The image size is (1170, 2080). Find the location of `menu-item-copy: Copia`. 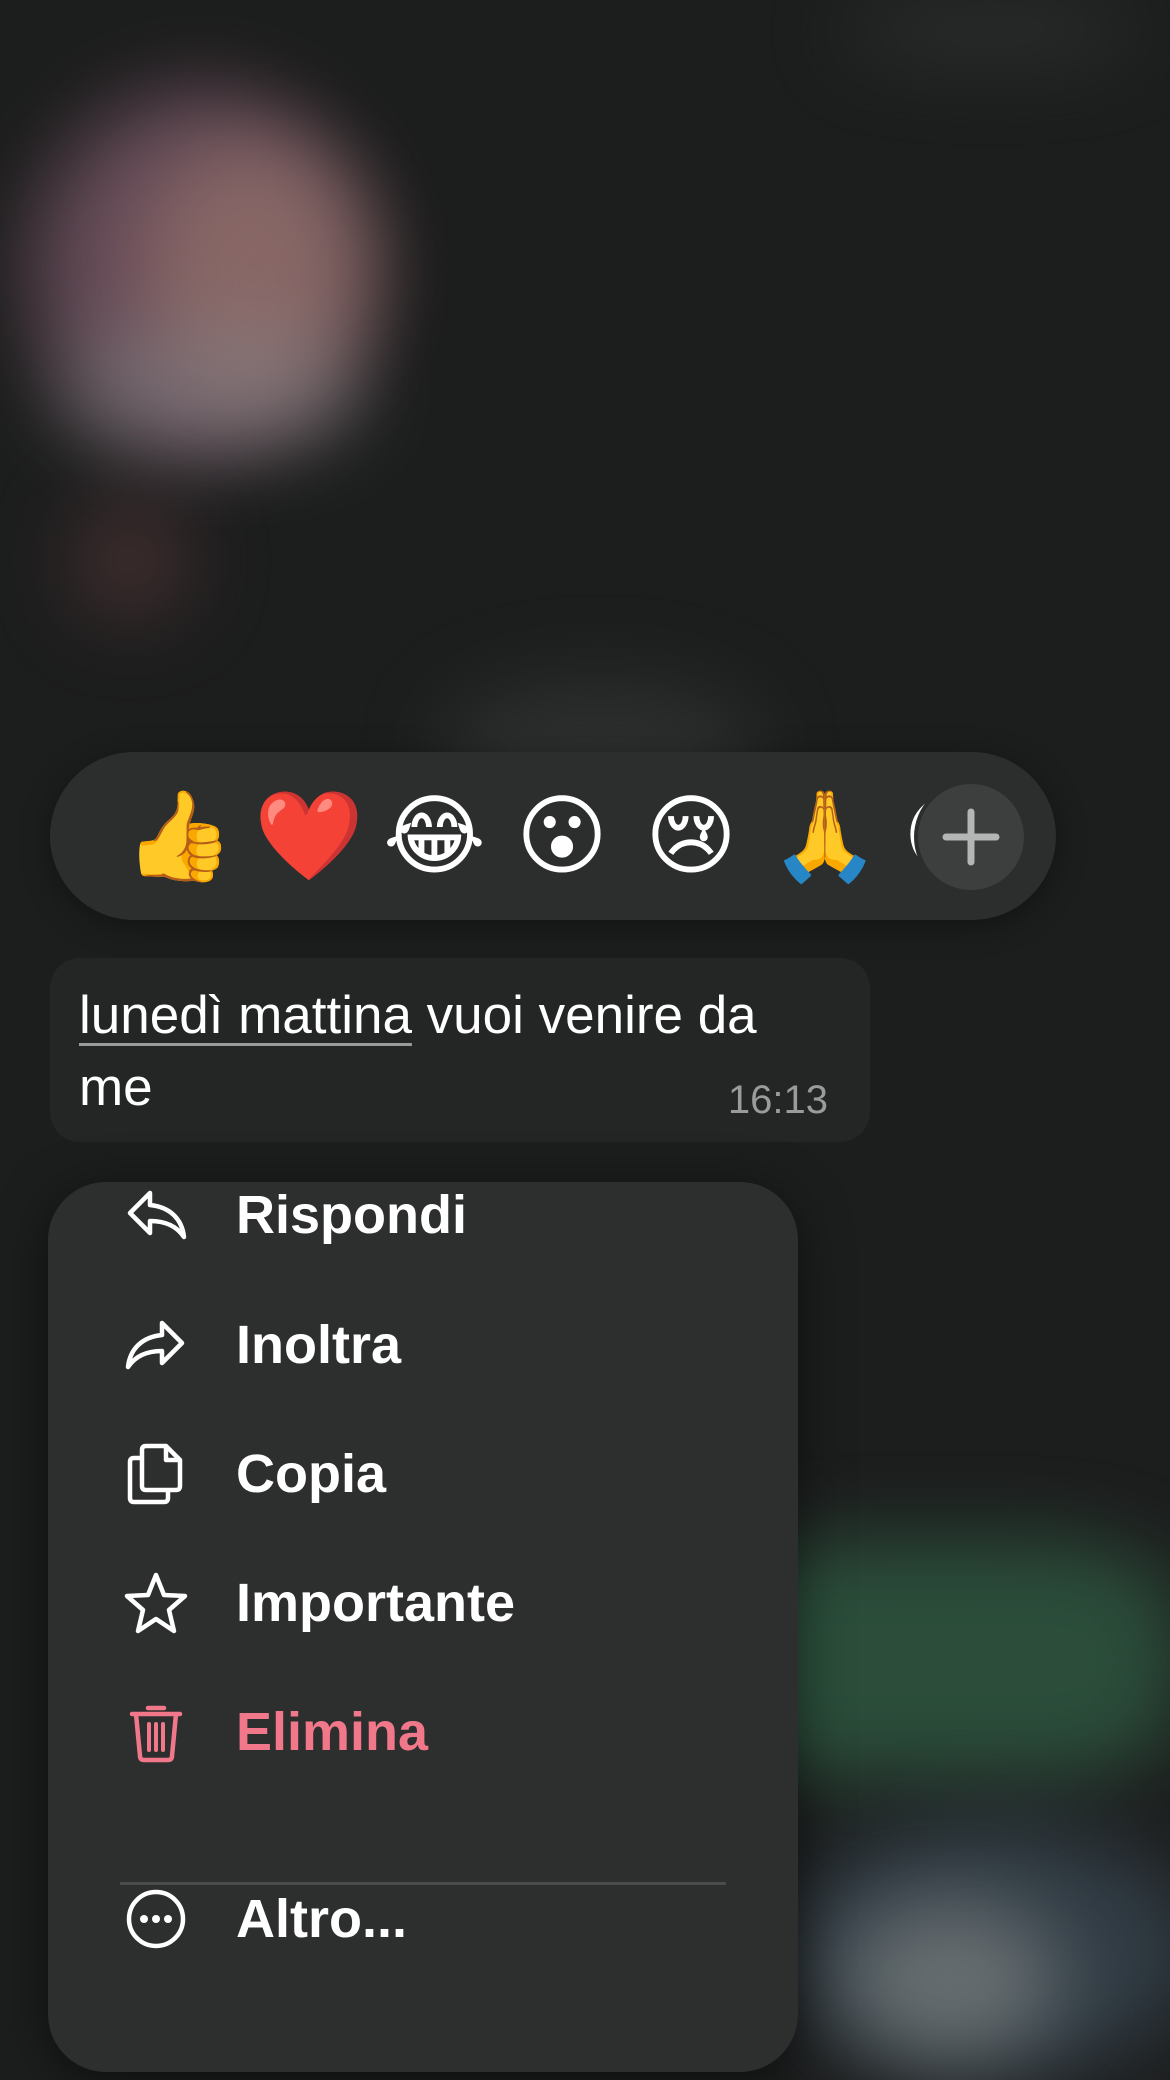

menu-item-copy: Copia is located at coordinates (423, 1472).